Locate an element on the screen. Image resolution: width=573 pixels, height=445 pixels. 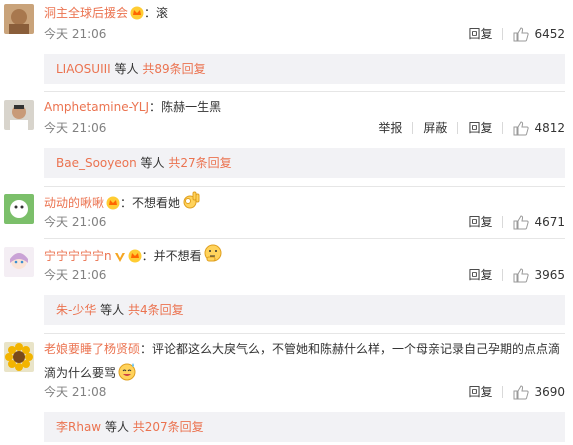
reply-users: Bae_Sooyeon is located at coordinates (96, 163).